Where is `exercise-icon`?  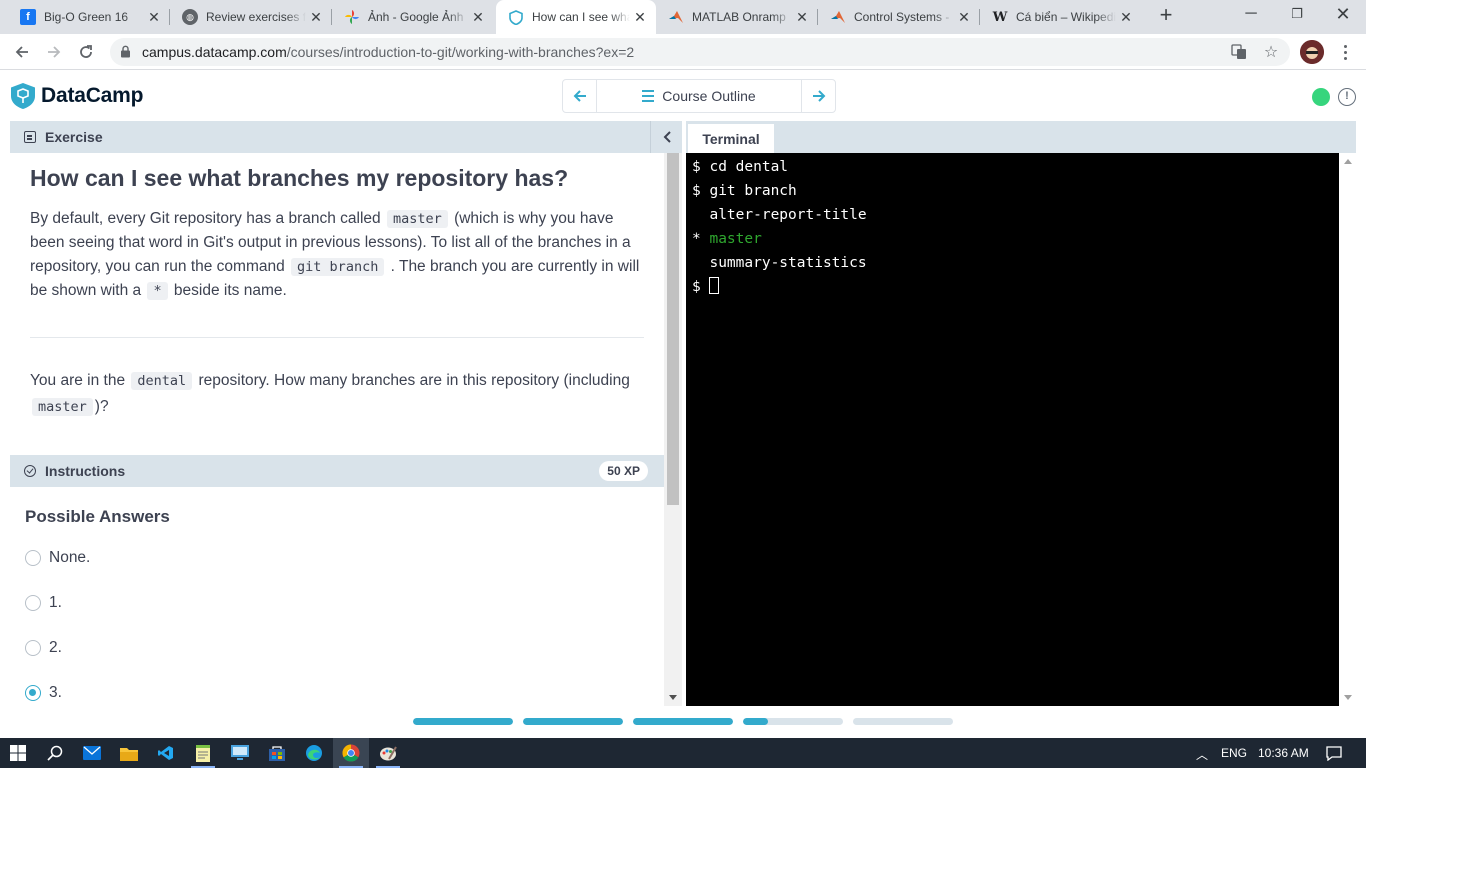 exercise-icon is located at coordinates (30, 137).